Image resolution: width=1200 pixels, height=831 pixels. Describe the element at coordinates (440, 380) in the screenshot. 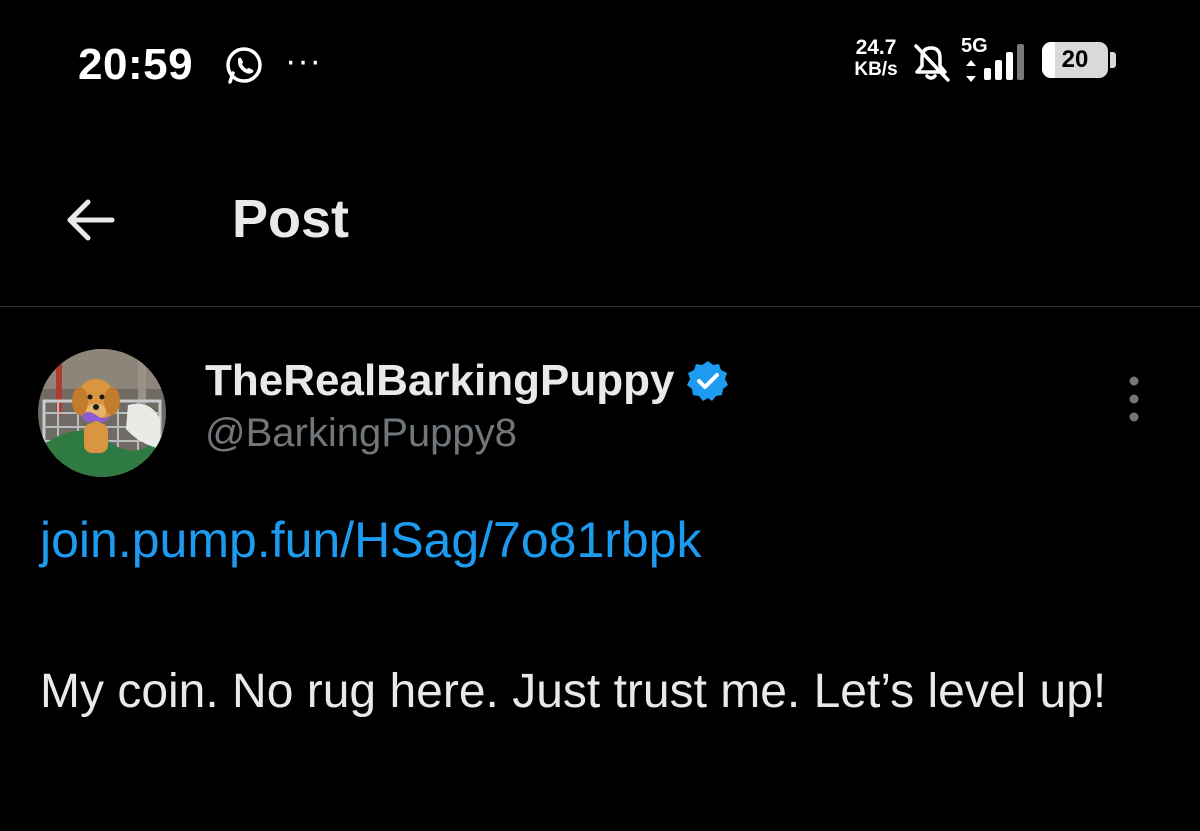

I see `author-display-name: TheRealBarkingPuppy` at that location.